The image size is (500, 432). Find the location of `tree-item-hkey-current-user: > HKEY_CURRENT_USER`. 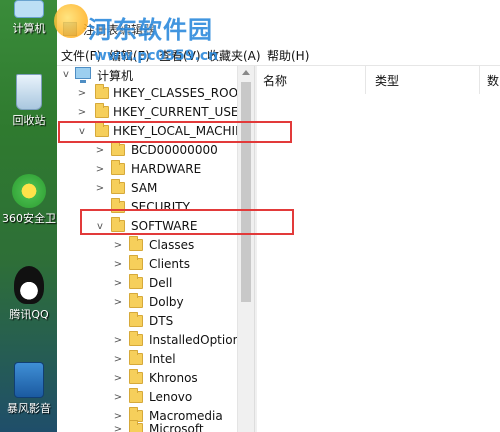

tree-item-hkey-current-user: > HKEY_CURRENT_USER is located at coordinates (162, 112).